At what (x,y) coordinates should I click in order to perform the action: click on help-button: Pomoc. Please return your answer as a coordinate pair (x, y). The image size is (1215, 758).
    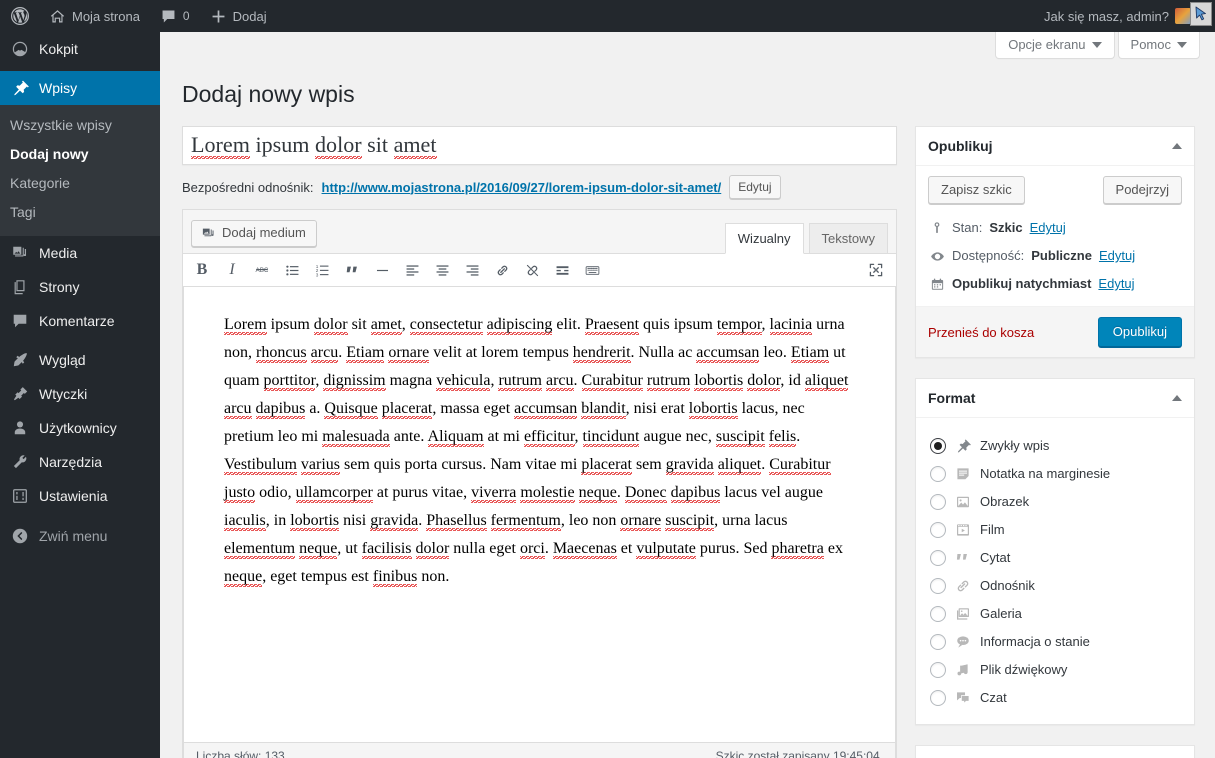
    Looking at the image, I should click on (1158, 45).